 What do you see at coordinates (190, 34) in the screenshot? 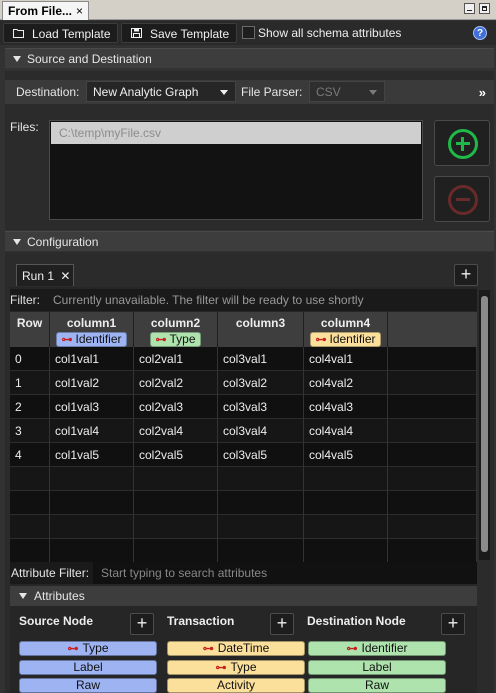
I see `save-template-label: Save Template` at bounding box center [190, 34].